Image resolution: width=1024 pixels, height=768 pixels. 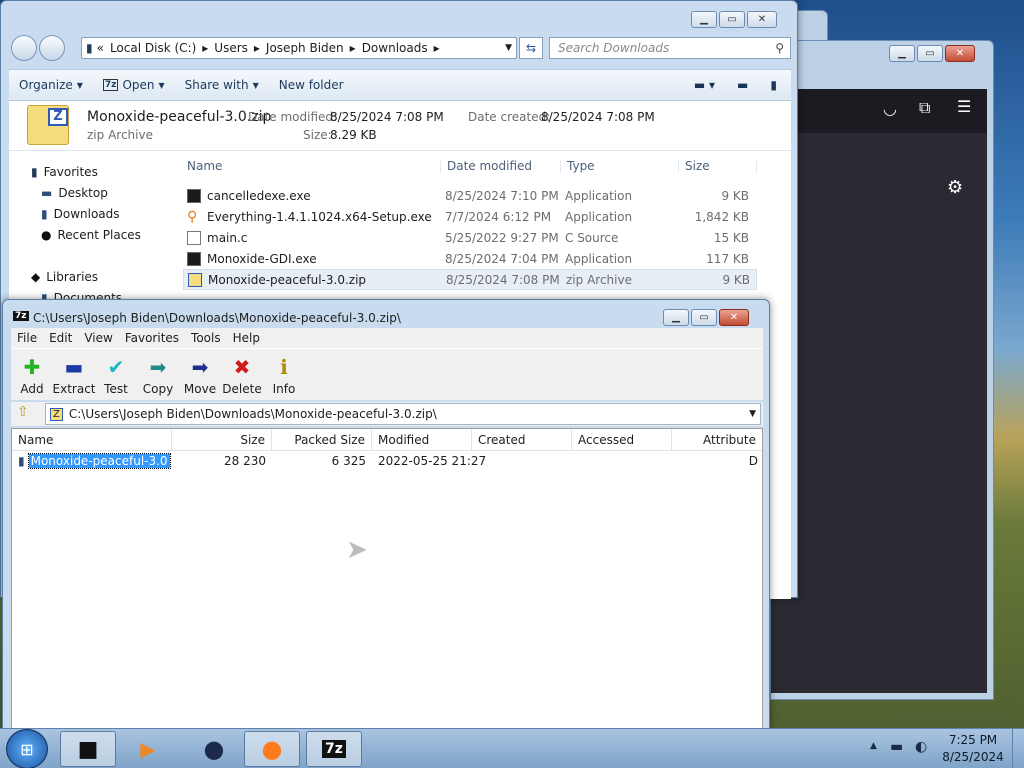 What do you see at coordinates (501, 166) in the screenshot?
I see `column-date: Date modified` at bounding box center [501, 166].